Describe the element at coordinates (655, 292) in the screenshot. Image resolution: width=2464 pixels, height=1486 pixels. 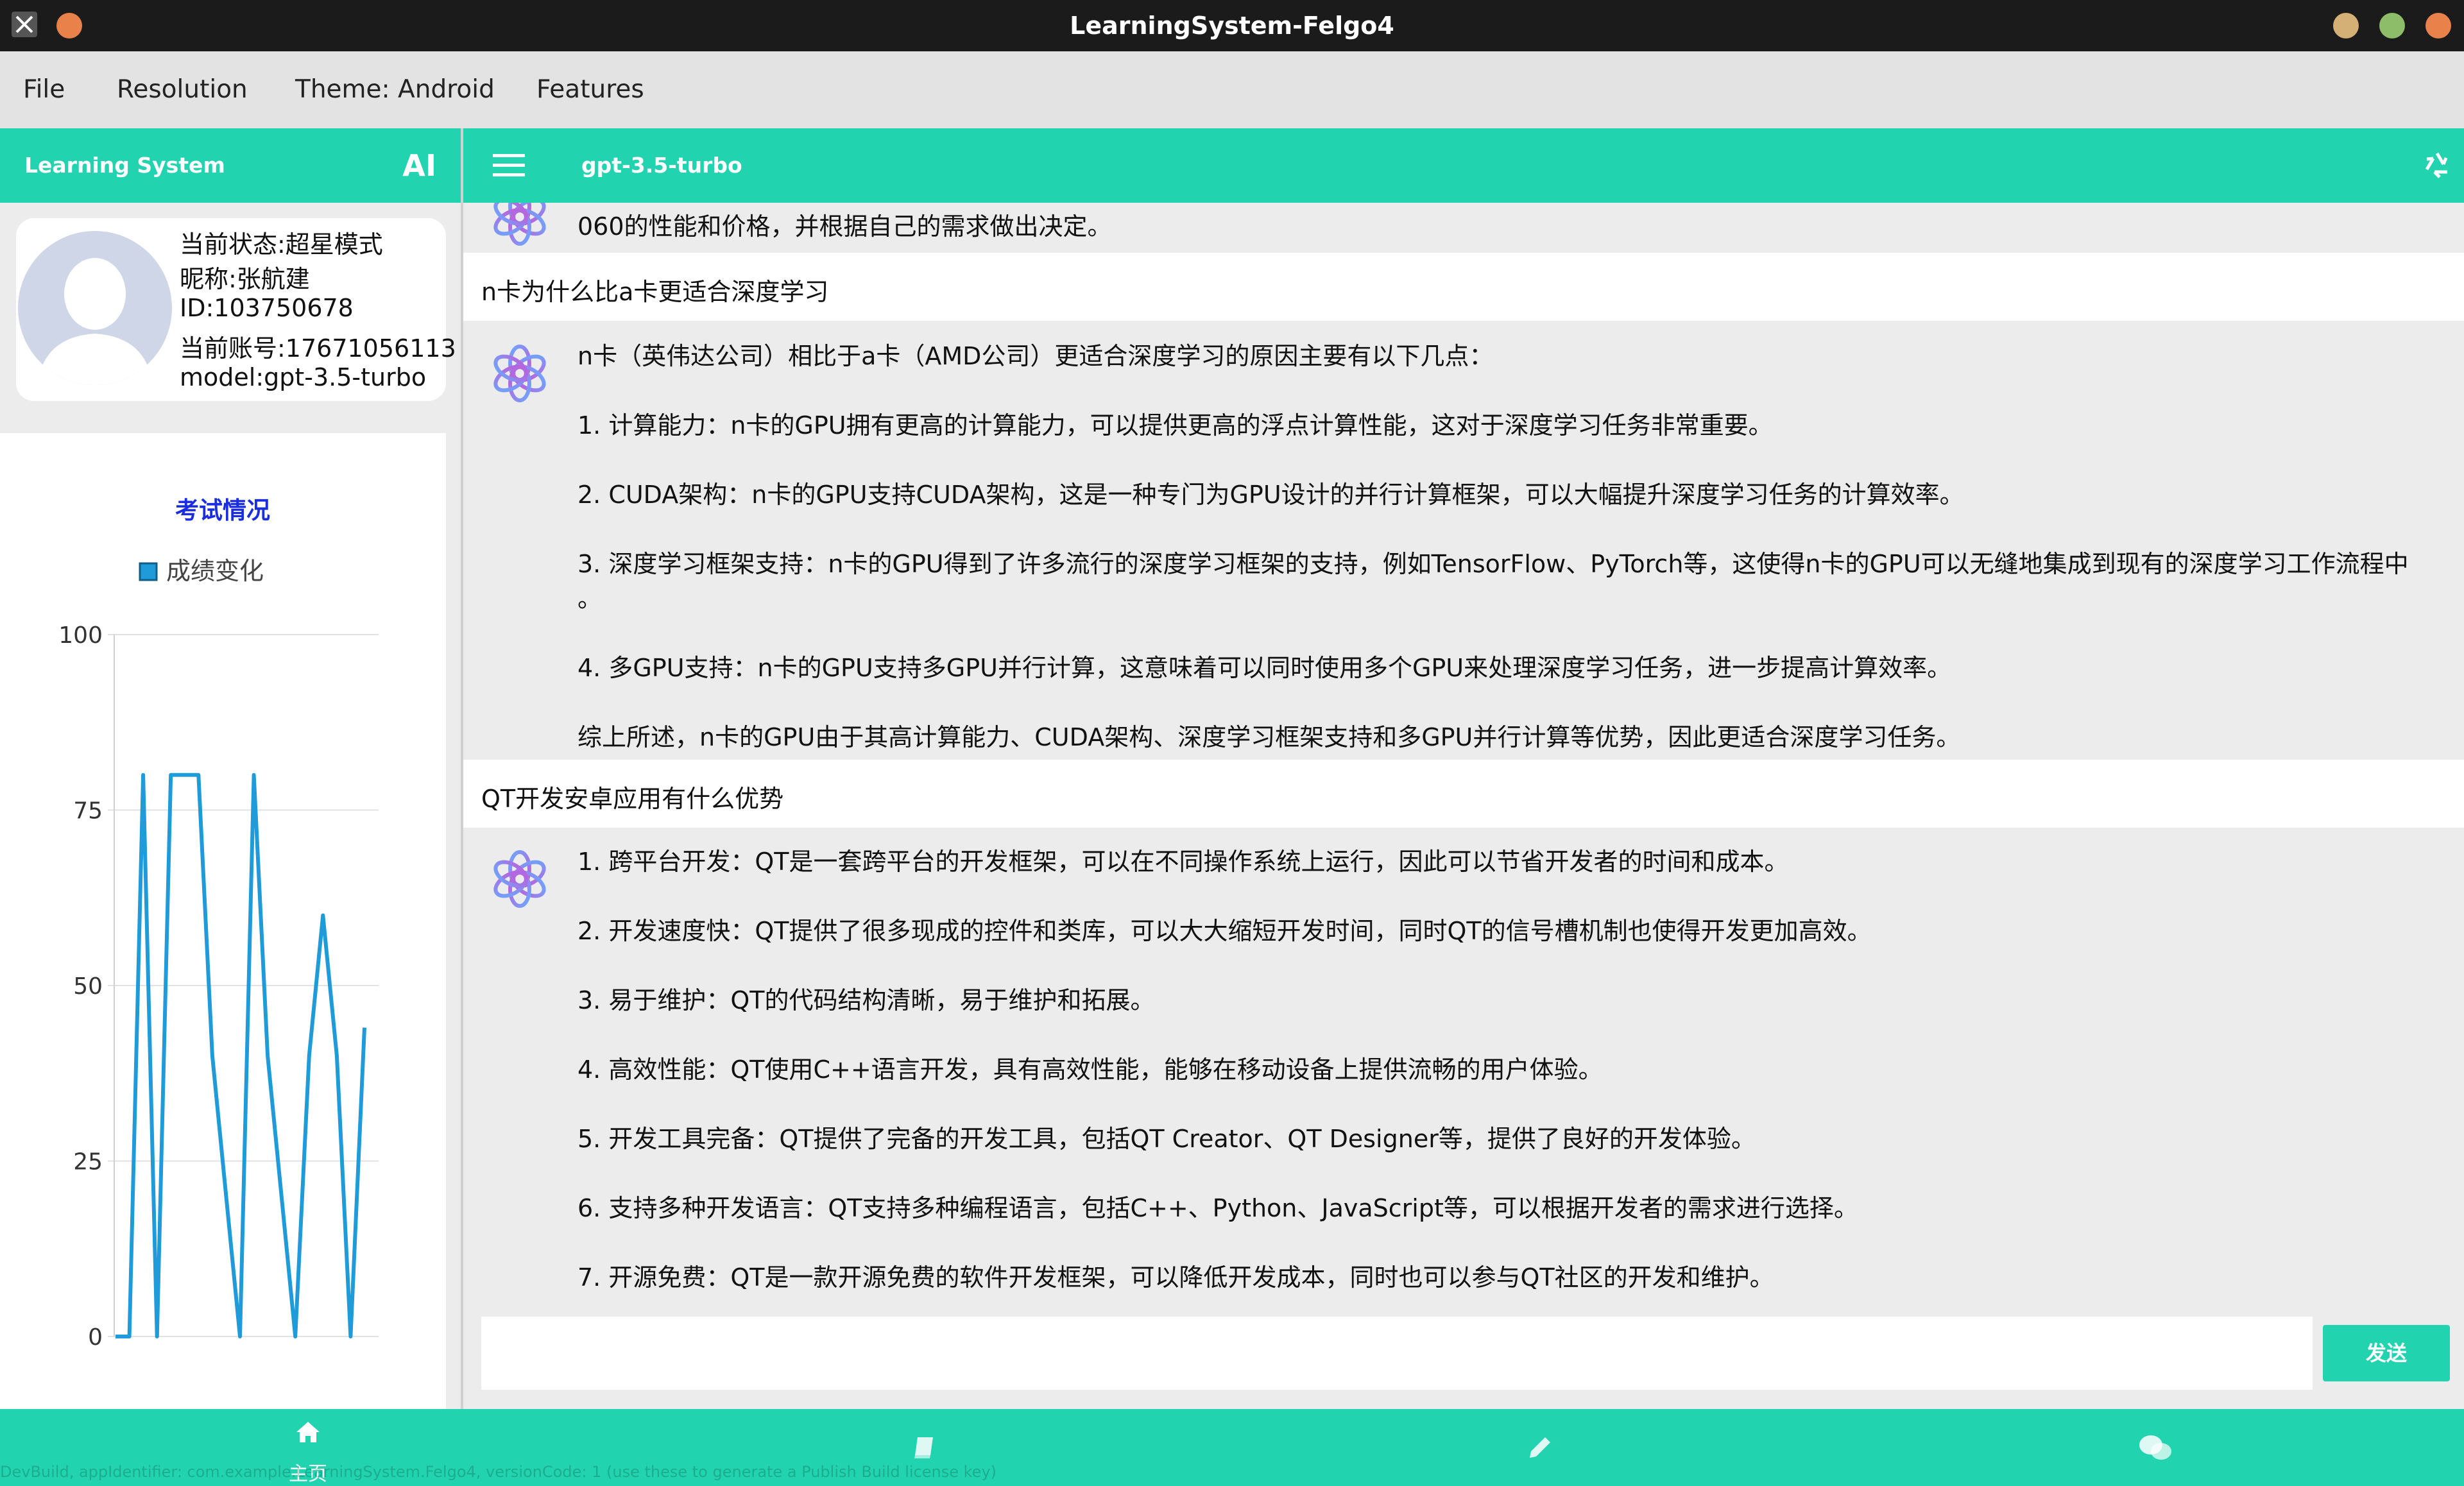
I see `user-message-text: n卡为什么比a卡更适合深度学习` at that location.